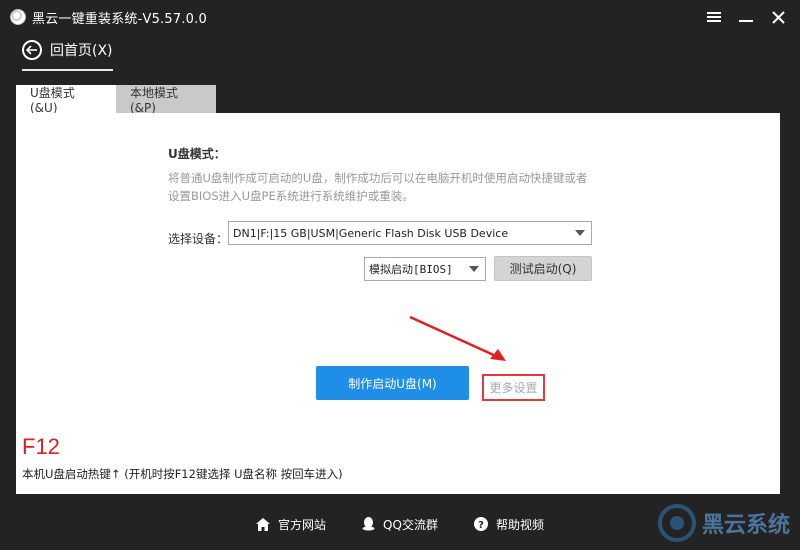 Image resolution: width=800 pixels, height=550 pixels. Describe the element at coordinates (368, 524) in the screenshot. I see `qq-icon` at that location.